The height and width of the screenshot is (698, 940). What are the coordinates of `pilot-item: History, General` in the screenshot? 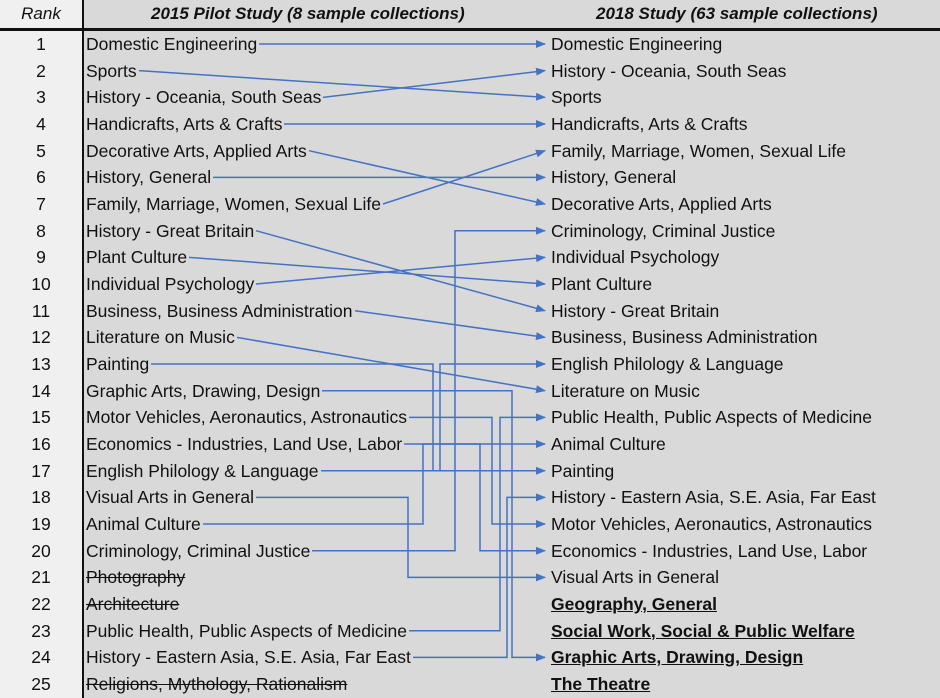 It's located at (149, 177).